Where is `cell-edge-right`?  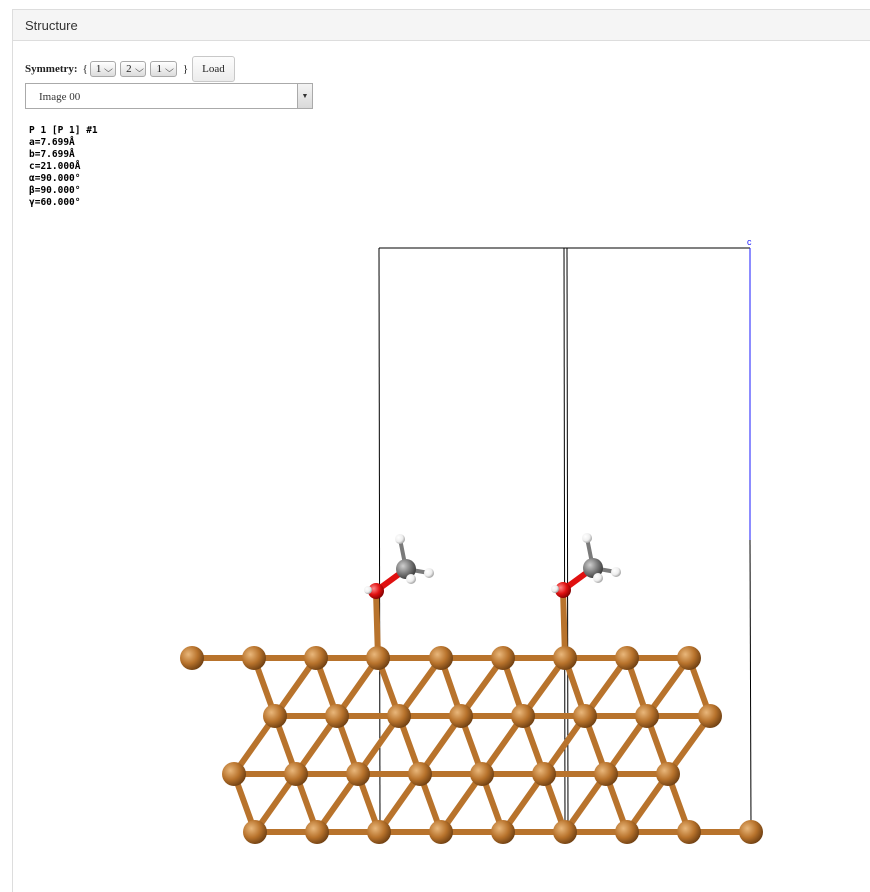 cell-edge-right is located at coordinates (750, 684).